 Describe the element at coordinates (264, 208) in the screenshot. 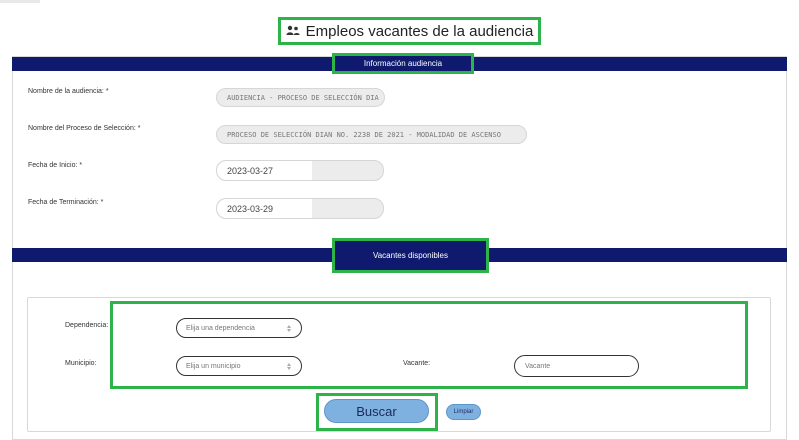

I see `fecha-terminacion-value: 2023-03-29` at that location.